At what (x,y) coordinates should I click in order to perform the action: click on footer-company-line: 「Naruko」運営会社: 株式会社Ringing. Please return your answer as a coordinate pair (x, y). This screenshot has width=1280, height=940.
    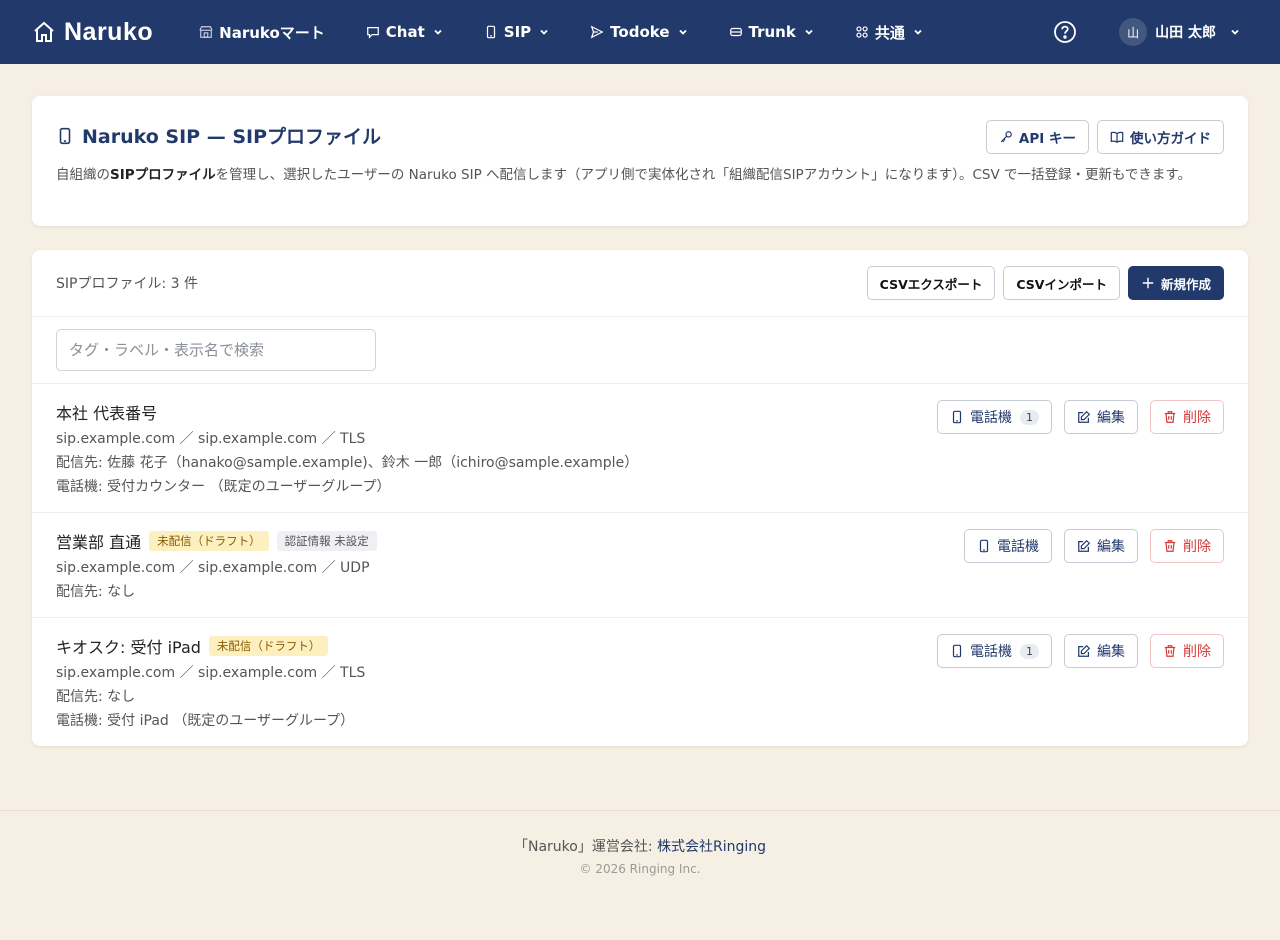
    Looking at the image, I should click on (640, 847).